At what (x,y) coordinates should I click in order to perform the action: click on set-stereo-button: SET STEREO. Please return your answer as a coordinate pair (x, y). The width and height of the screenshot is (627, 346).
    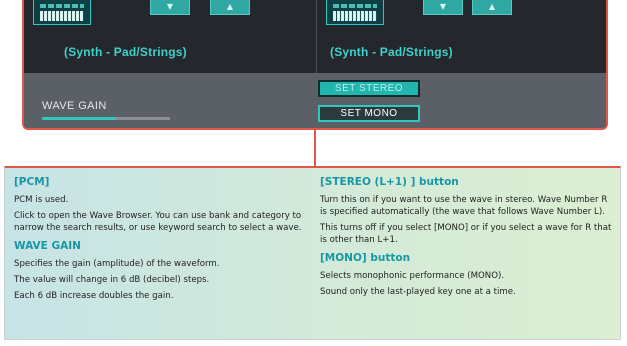
    Looking at the image, I should click on (369, 88).